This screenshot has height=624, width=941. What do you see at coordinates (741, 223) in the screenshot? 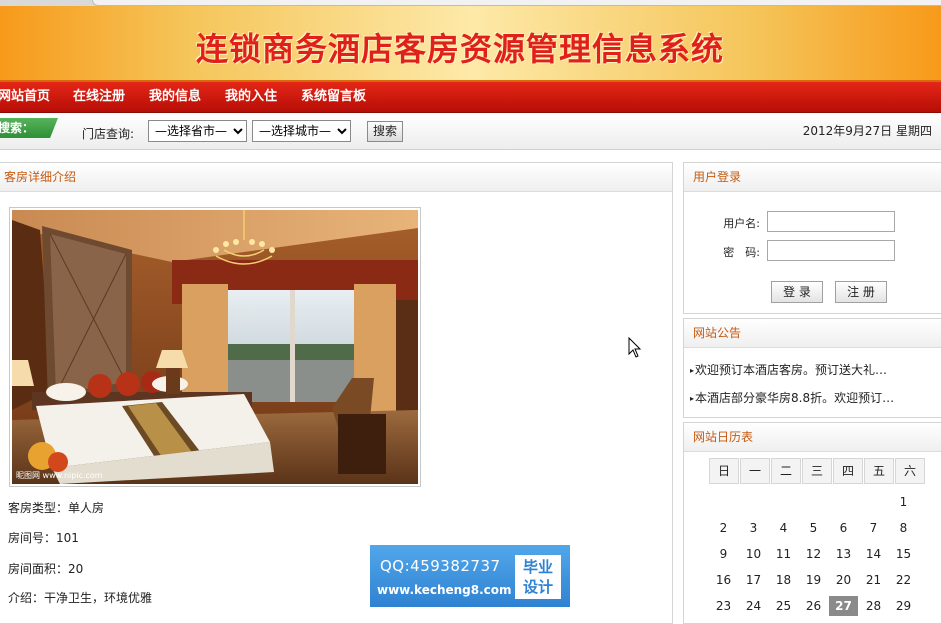
I see `username-label: 用户名:` at bounding box center [741, 223].